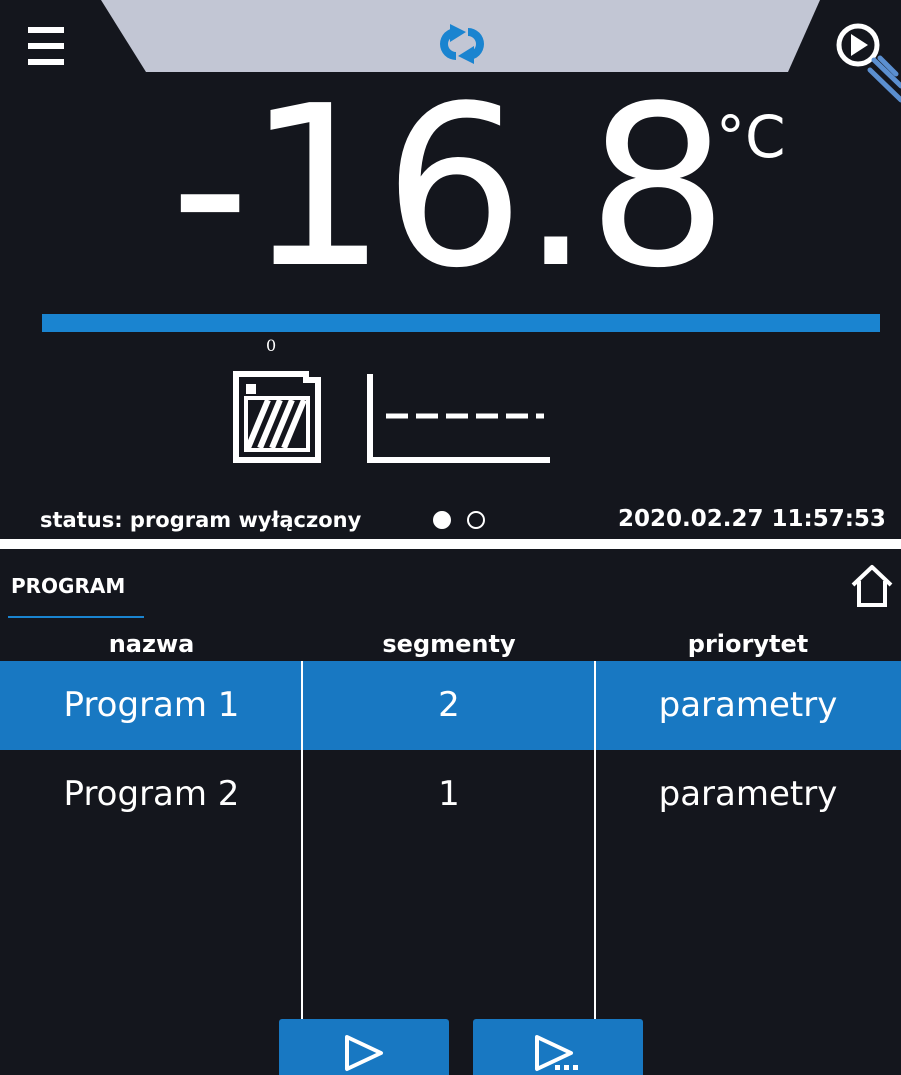 This screenshot has height=1075, width=901. What do you see at coordinates (867, 70) in the screenshot?
I see `play-circle-icon` at bounding box center [867, 70].